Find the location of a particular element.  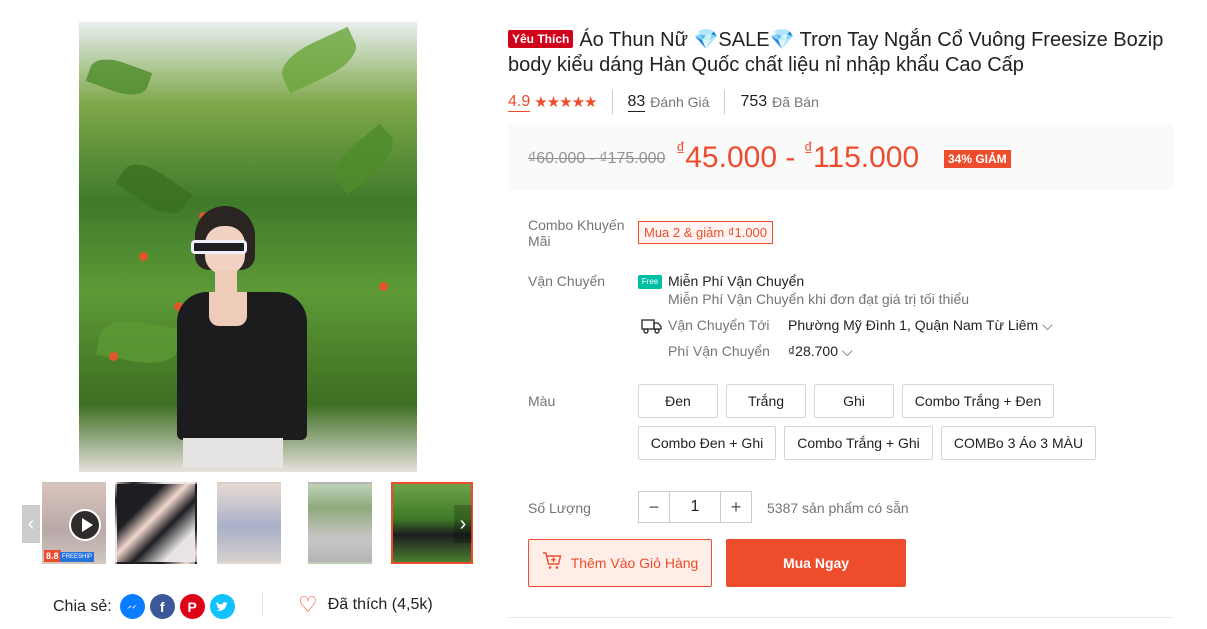

color-option-combo-3: COMBo 3 Áo 3 MÀU is located at coordinates (1018, 443).